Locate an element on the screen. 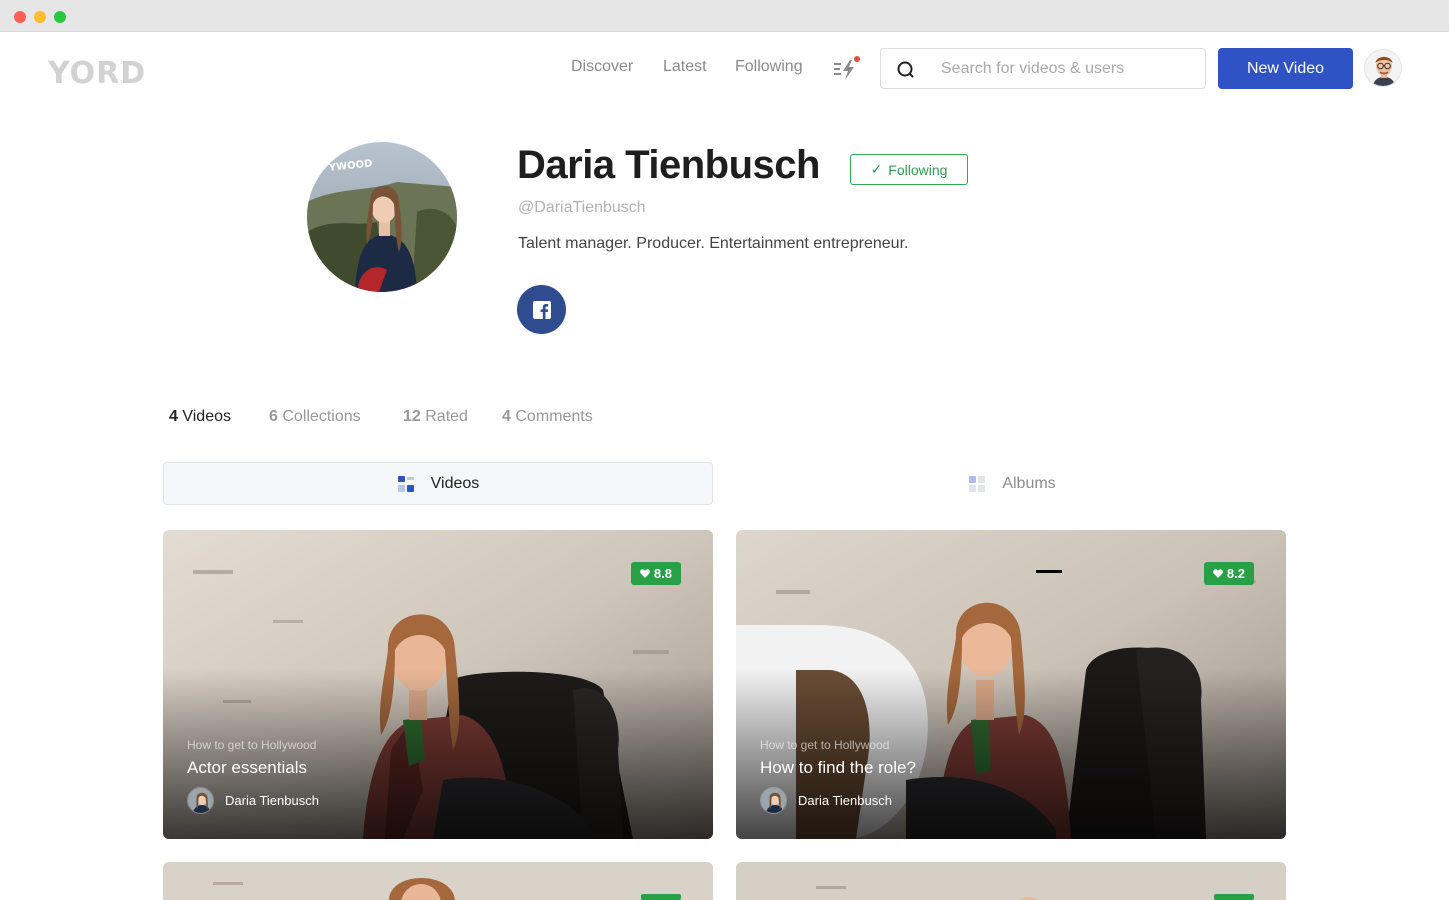 This screenshot has width=1449, height=900. toggle-videos-label: Videos is located at coordinates (455, 483).